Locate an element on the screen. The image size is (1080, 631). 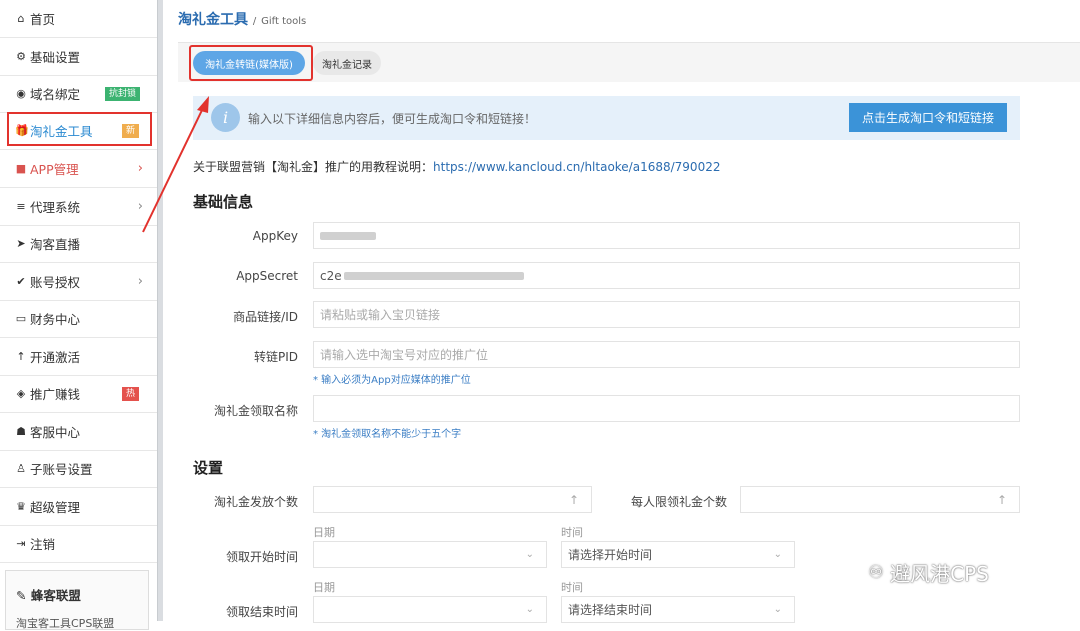
sidebar-item-basic-settings: ⚙ 基础设置 is located at coordinates (78, 57).